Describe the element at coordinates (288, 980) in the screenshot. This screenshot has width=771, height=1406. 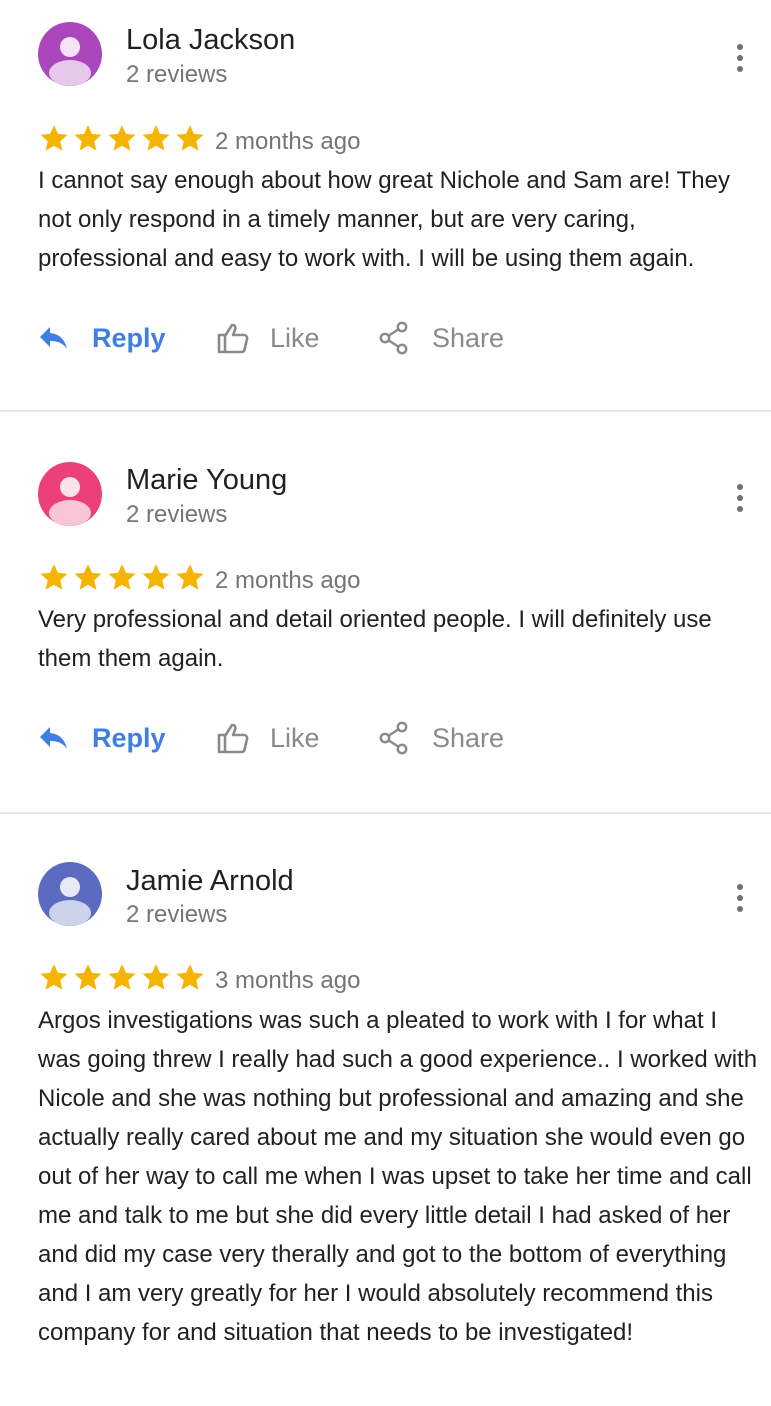
I see `review-date: 3 months ago` at that location.